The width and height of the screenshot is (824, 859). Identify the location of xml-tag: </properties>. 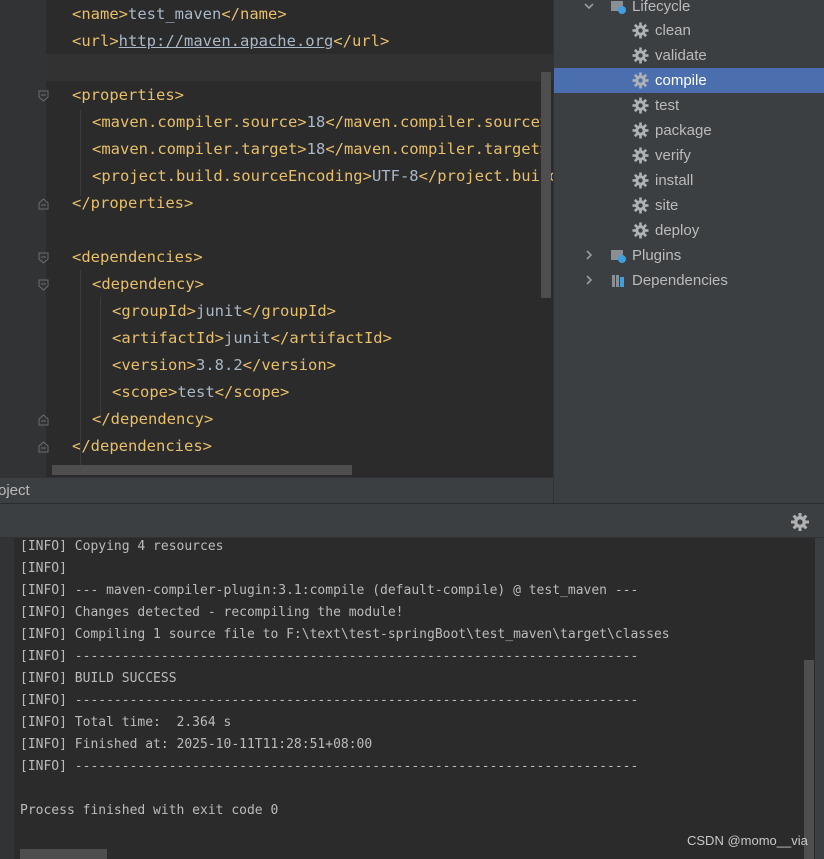
(133, 203).